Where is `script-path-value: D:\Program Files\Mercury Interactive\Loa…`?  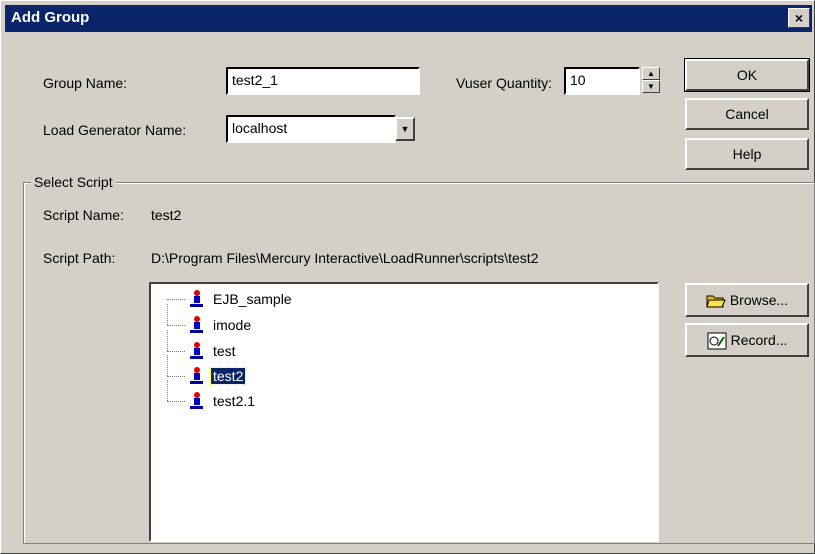
script-path-value: D:\Program Files\Mercury Interactive\Loa… is located at coordinates (345, 258).